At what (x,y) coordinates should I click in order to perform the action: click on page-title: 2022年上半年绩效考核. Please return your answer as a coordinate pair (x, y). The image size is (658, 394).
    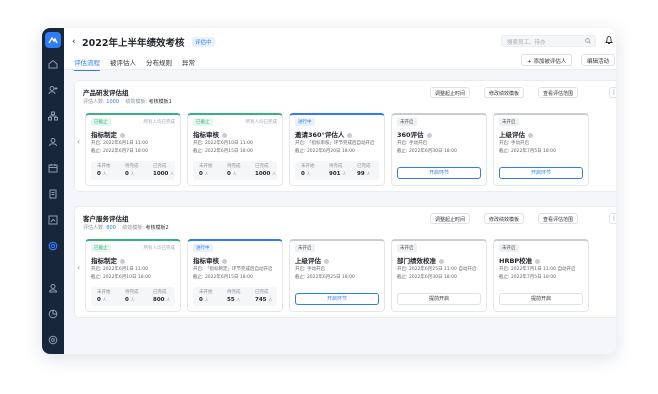
    Looking at the image, I should click on (133, 43).